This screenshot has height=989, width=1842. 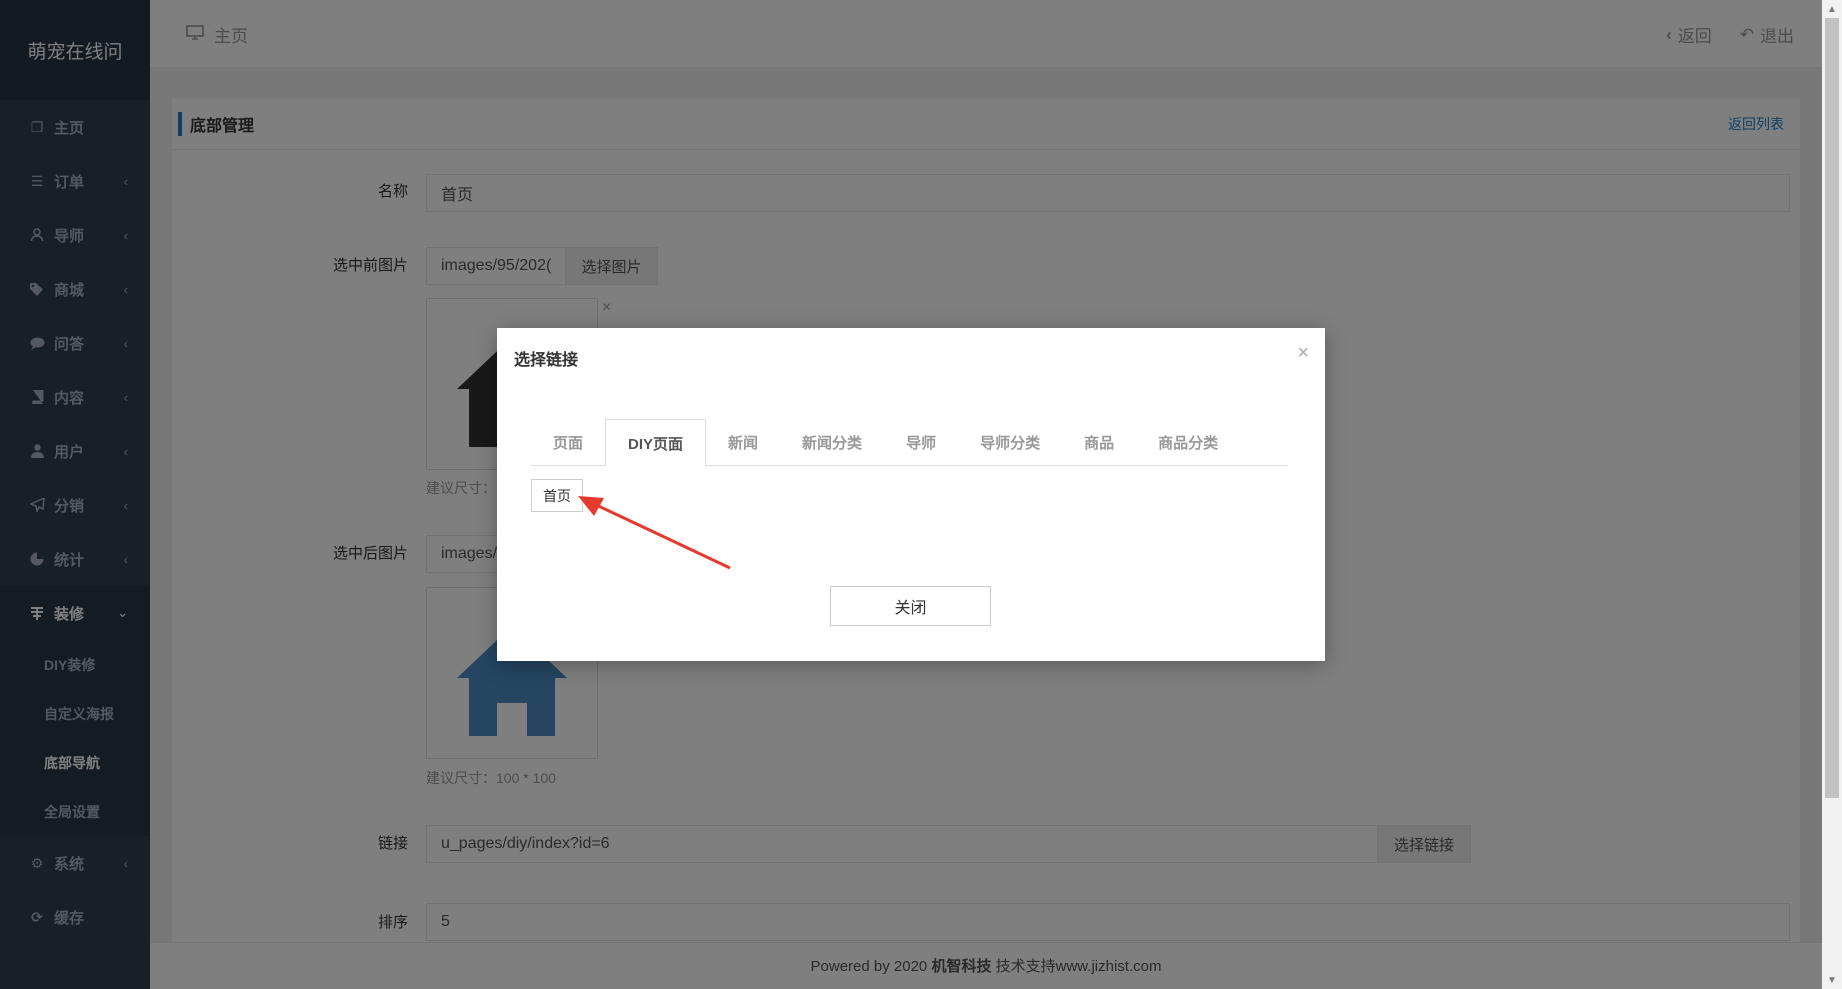 What do you see at coordinates (1832, 408) in the screenshot?
I see `scrollbar-thumb` at bounding box center [1832, 408].